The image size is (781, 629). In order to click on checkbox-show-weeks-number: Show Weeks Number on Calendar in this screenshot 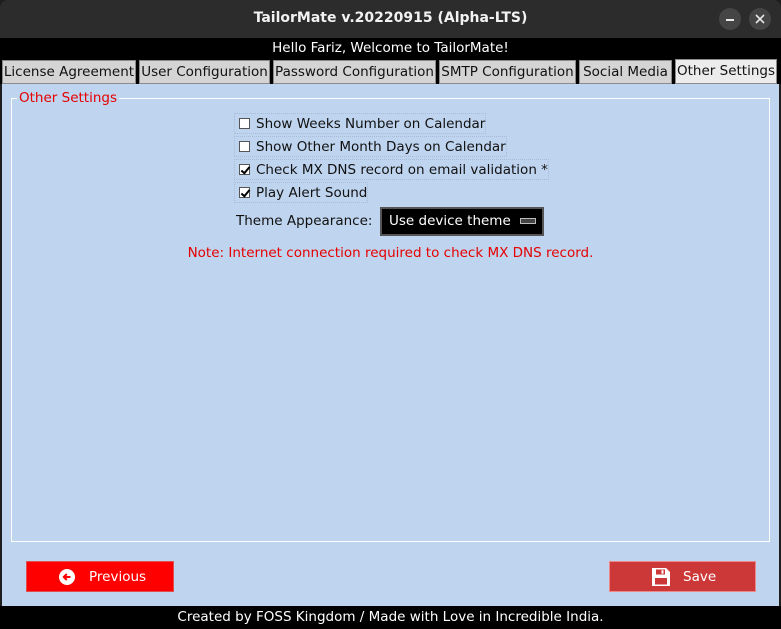, I will do `click(360, 123)`.